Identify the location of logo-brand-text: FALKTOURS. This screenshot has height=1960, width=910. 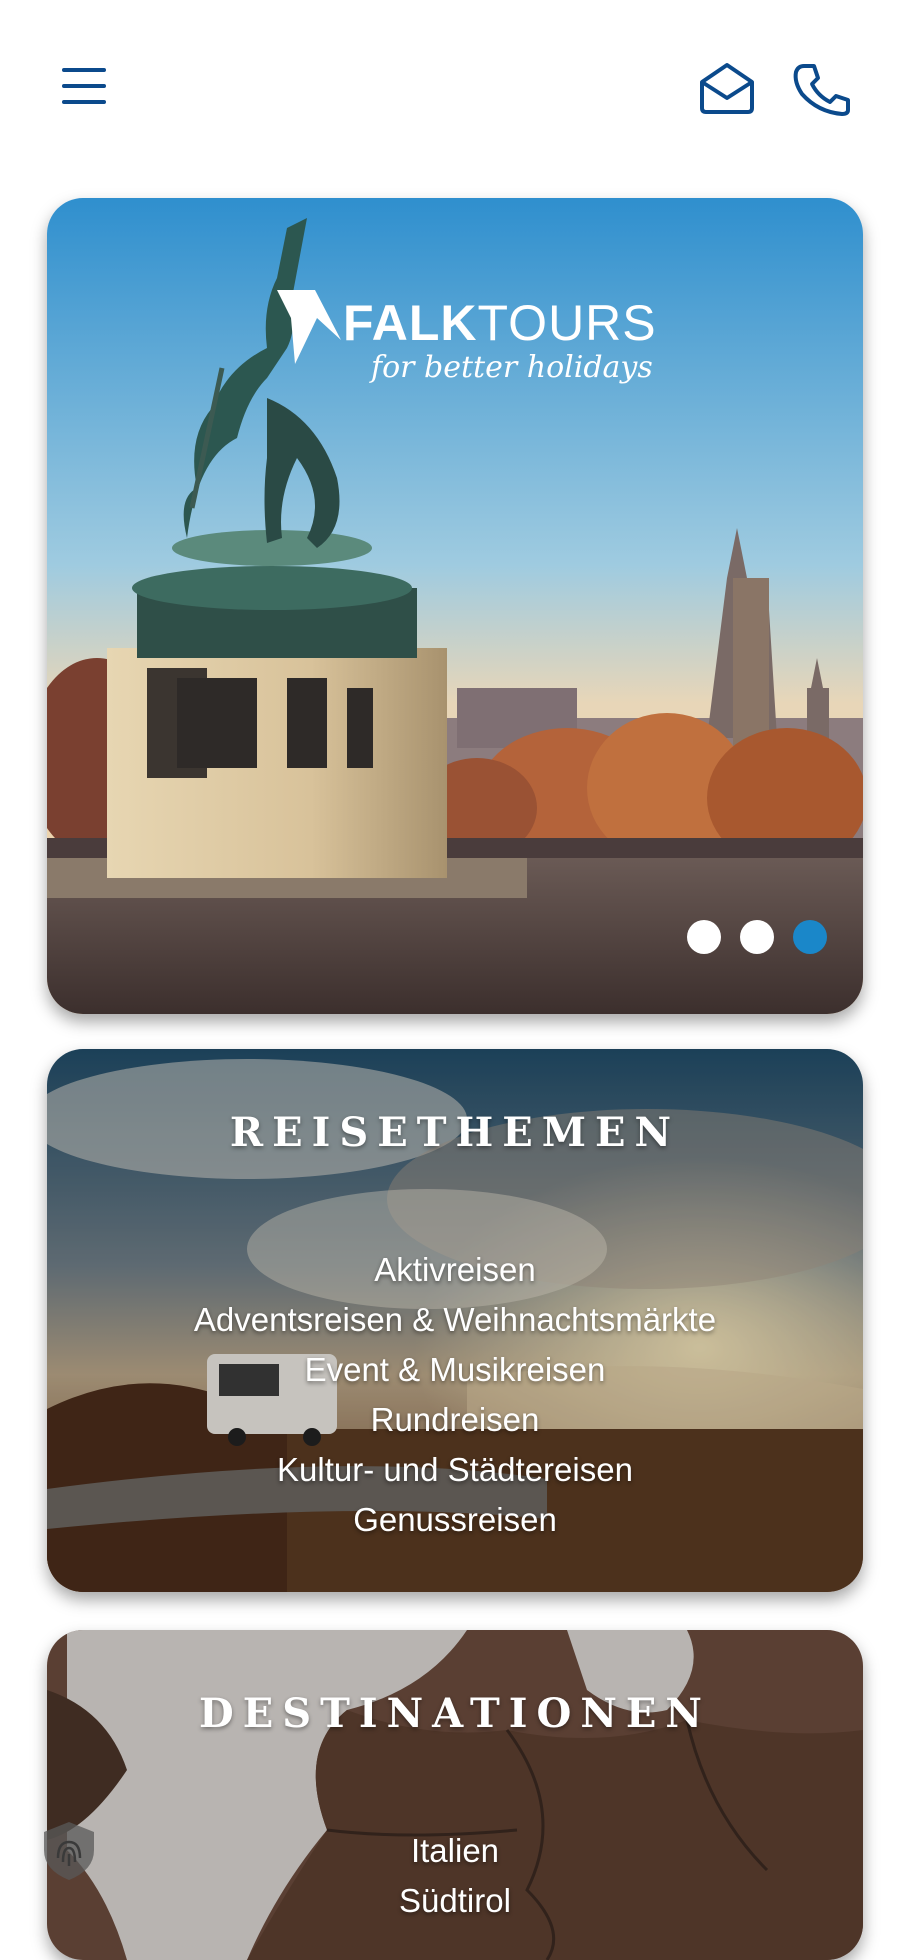
(500, 323).